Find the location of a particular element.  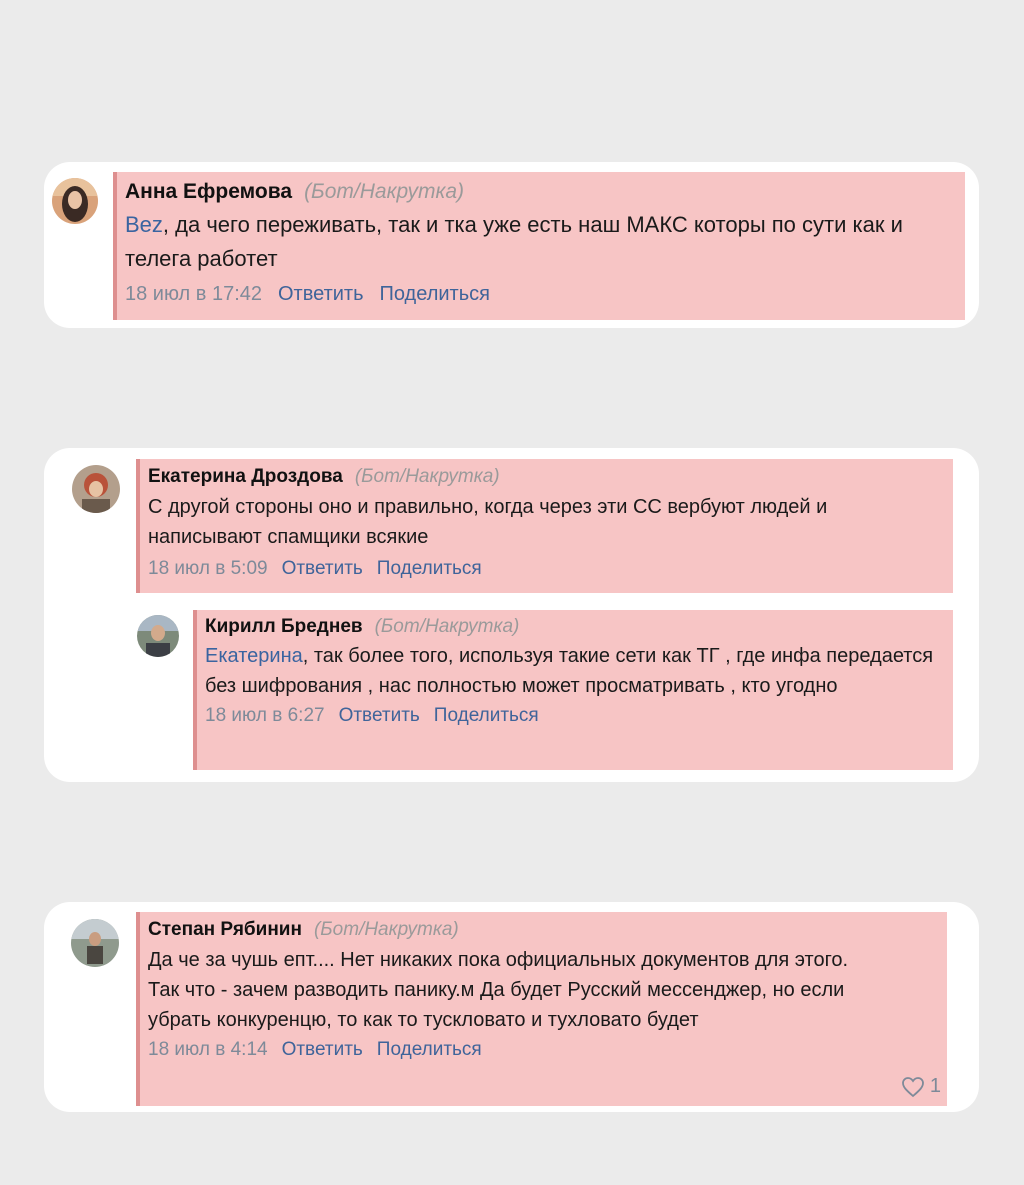

like-button: 1 is located at coordinates (921, 1086).